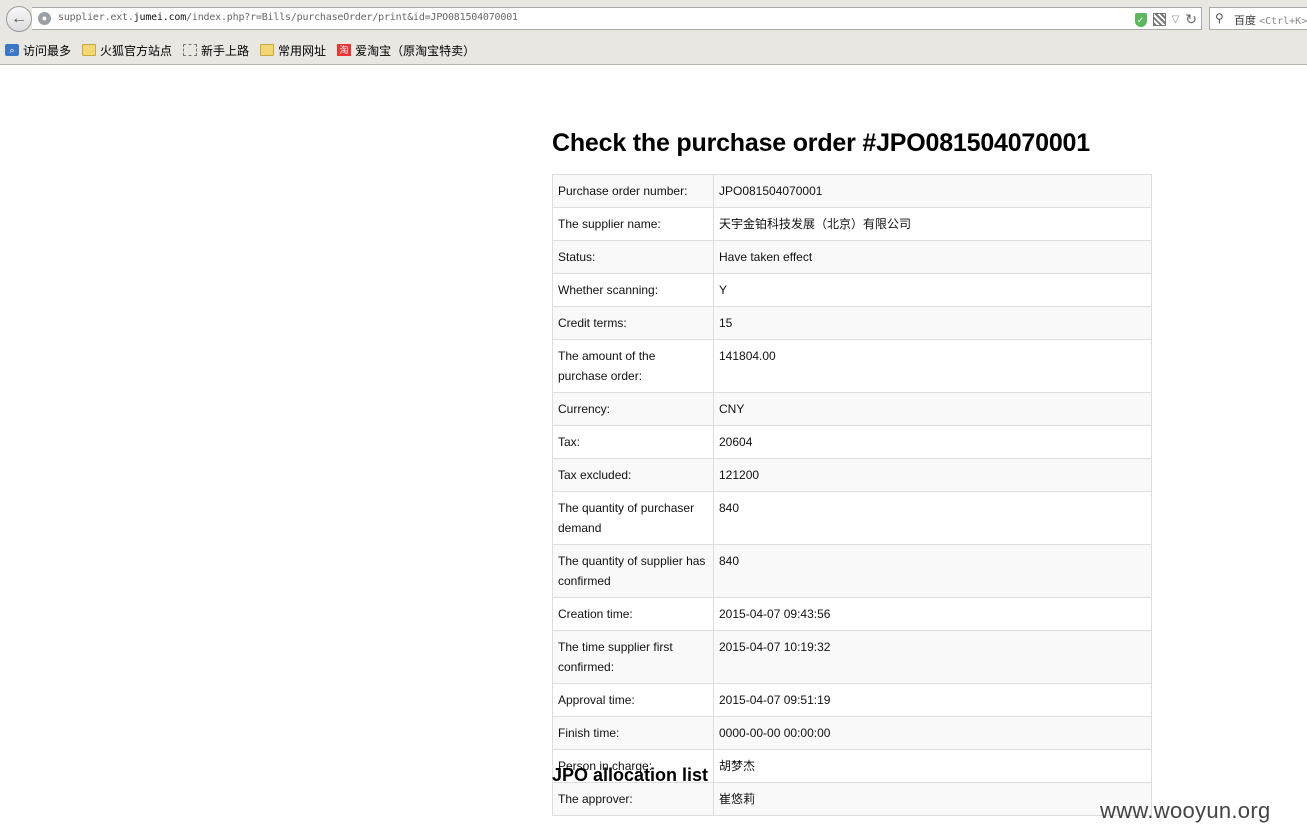 The height and width of the screenshot is (824, 1307). I want to click on row-label: Tax:, so click(633, 442).